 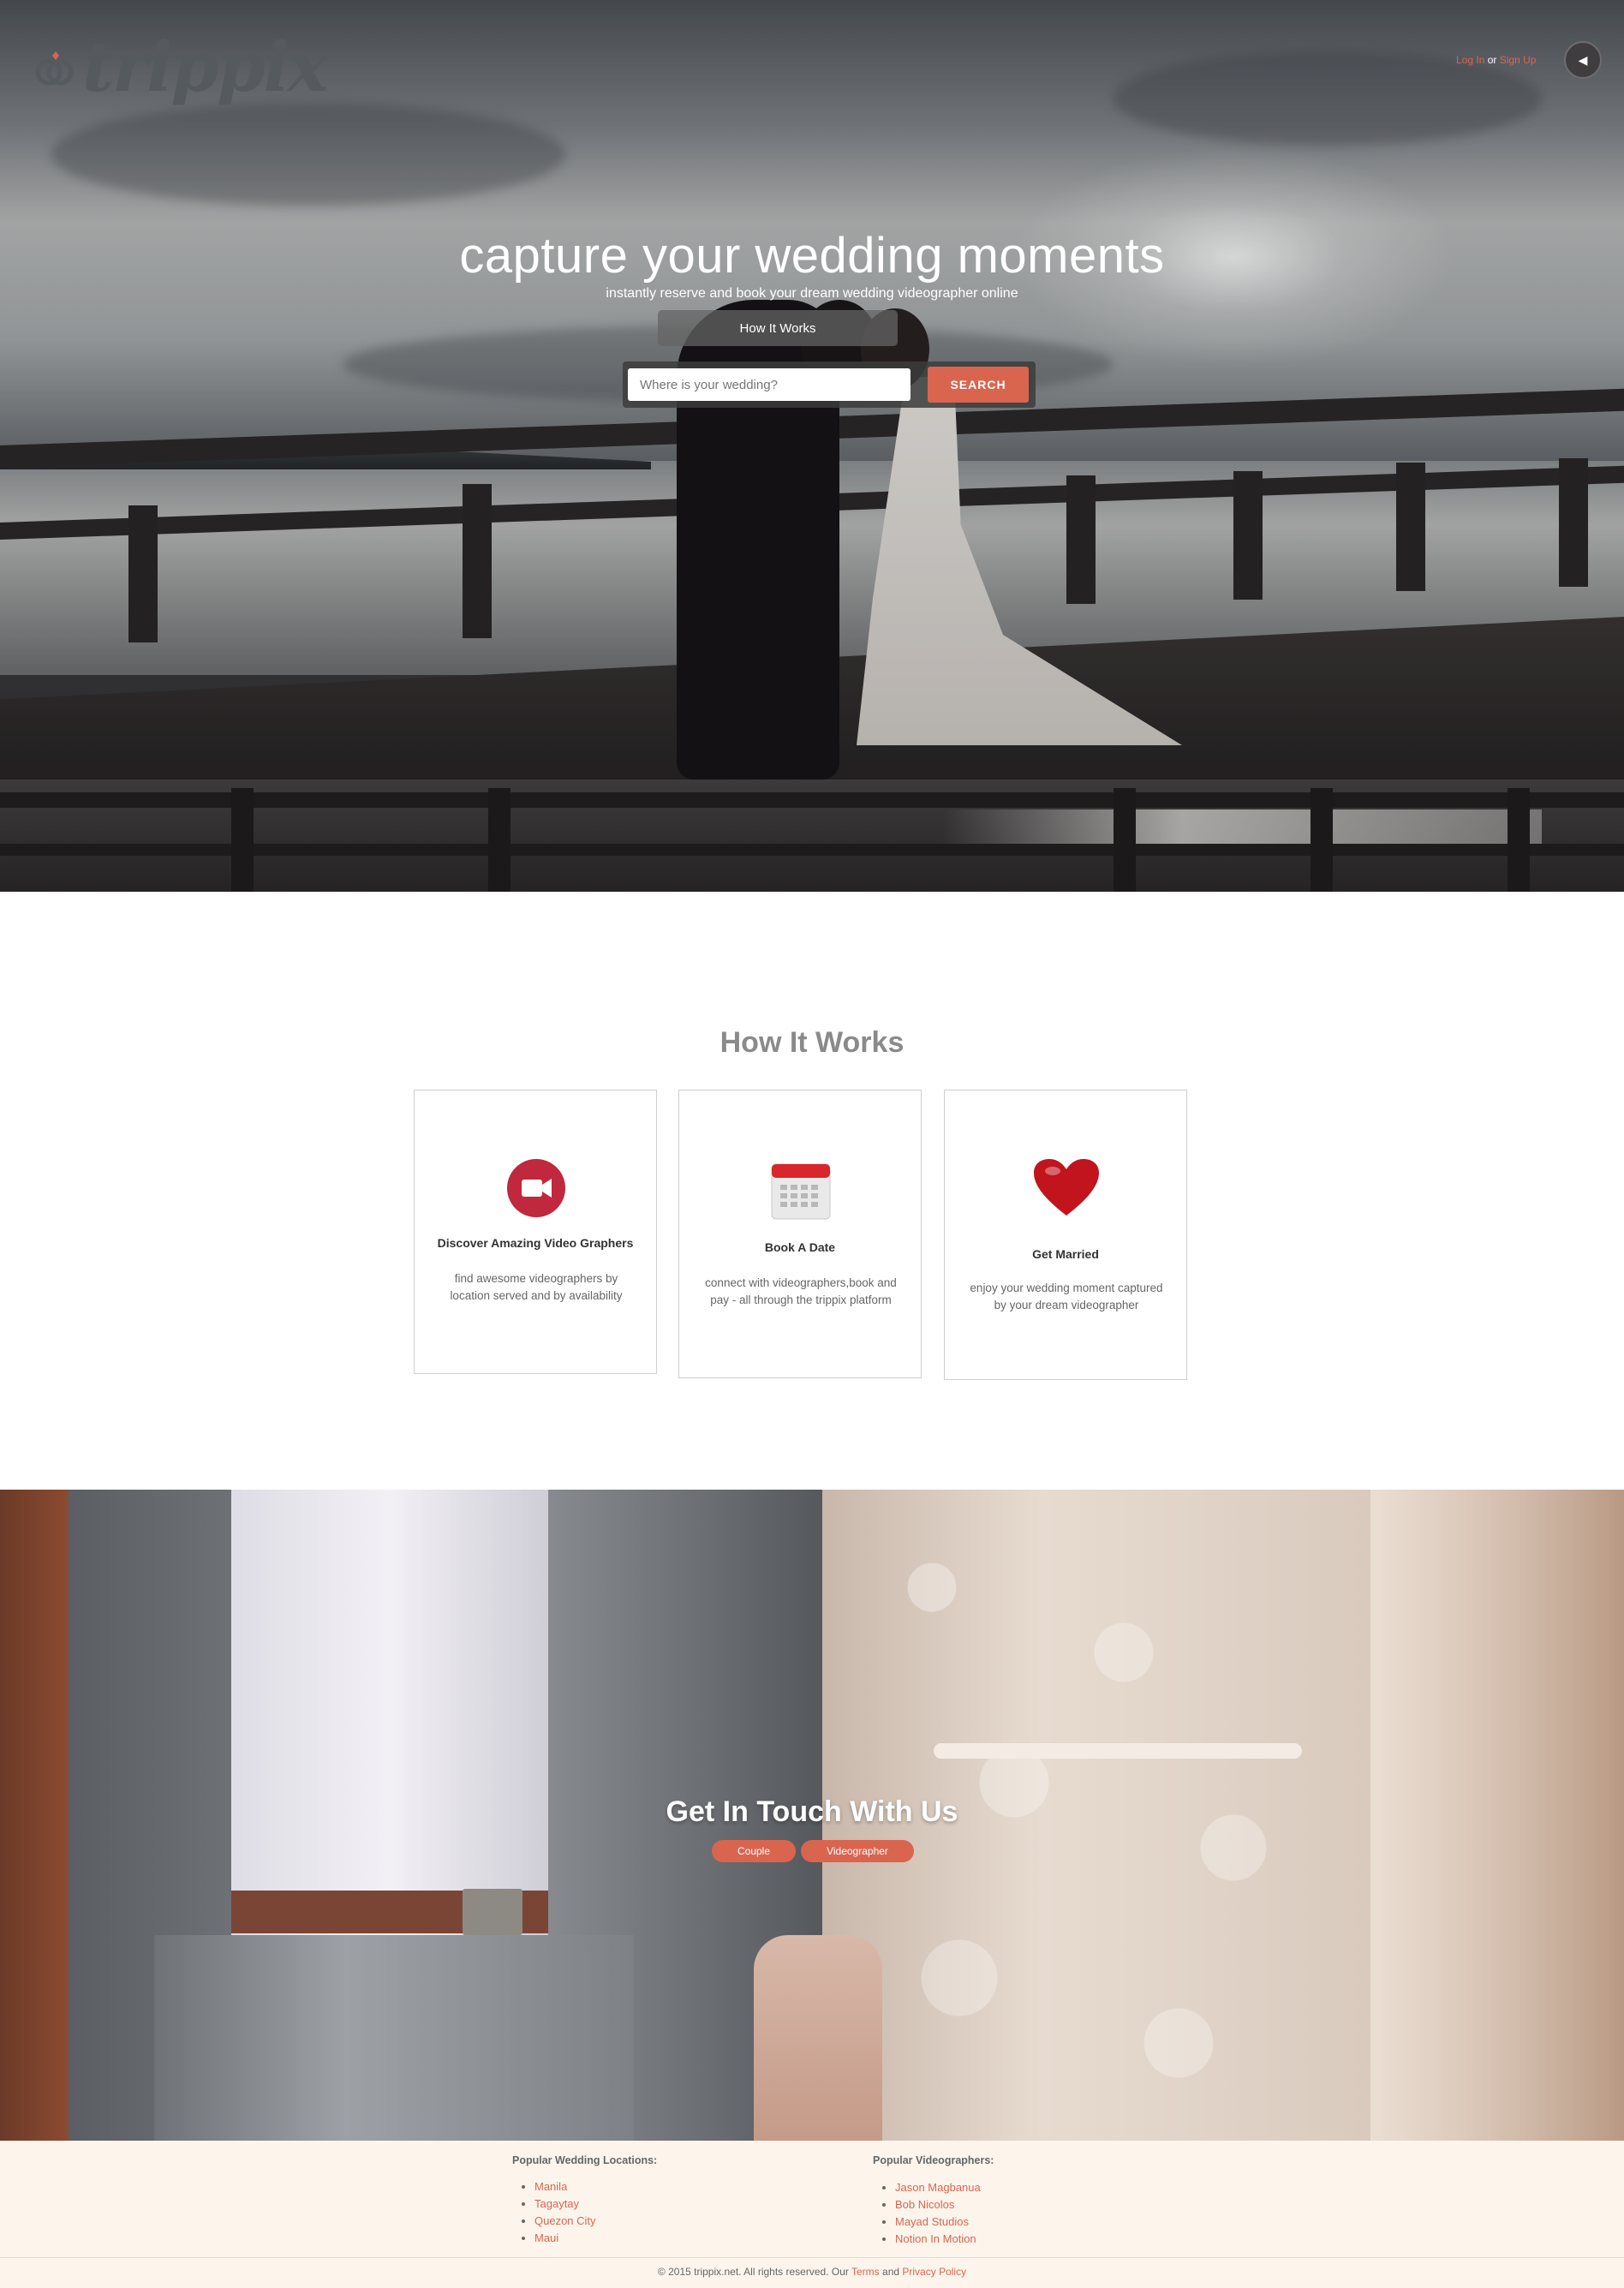 What do you see at coordinates (932, 2221) in the screenshot?
I see `videographer-link: Mayad Studios` at bounding box center [932, 2221].